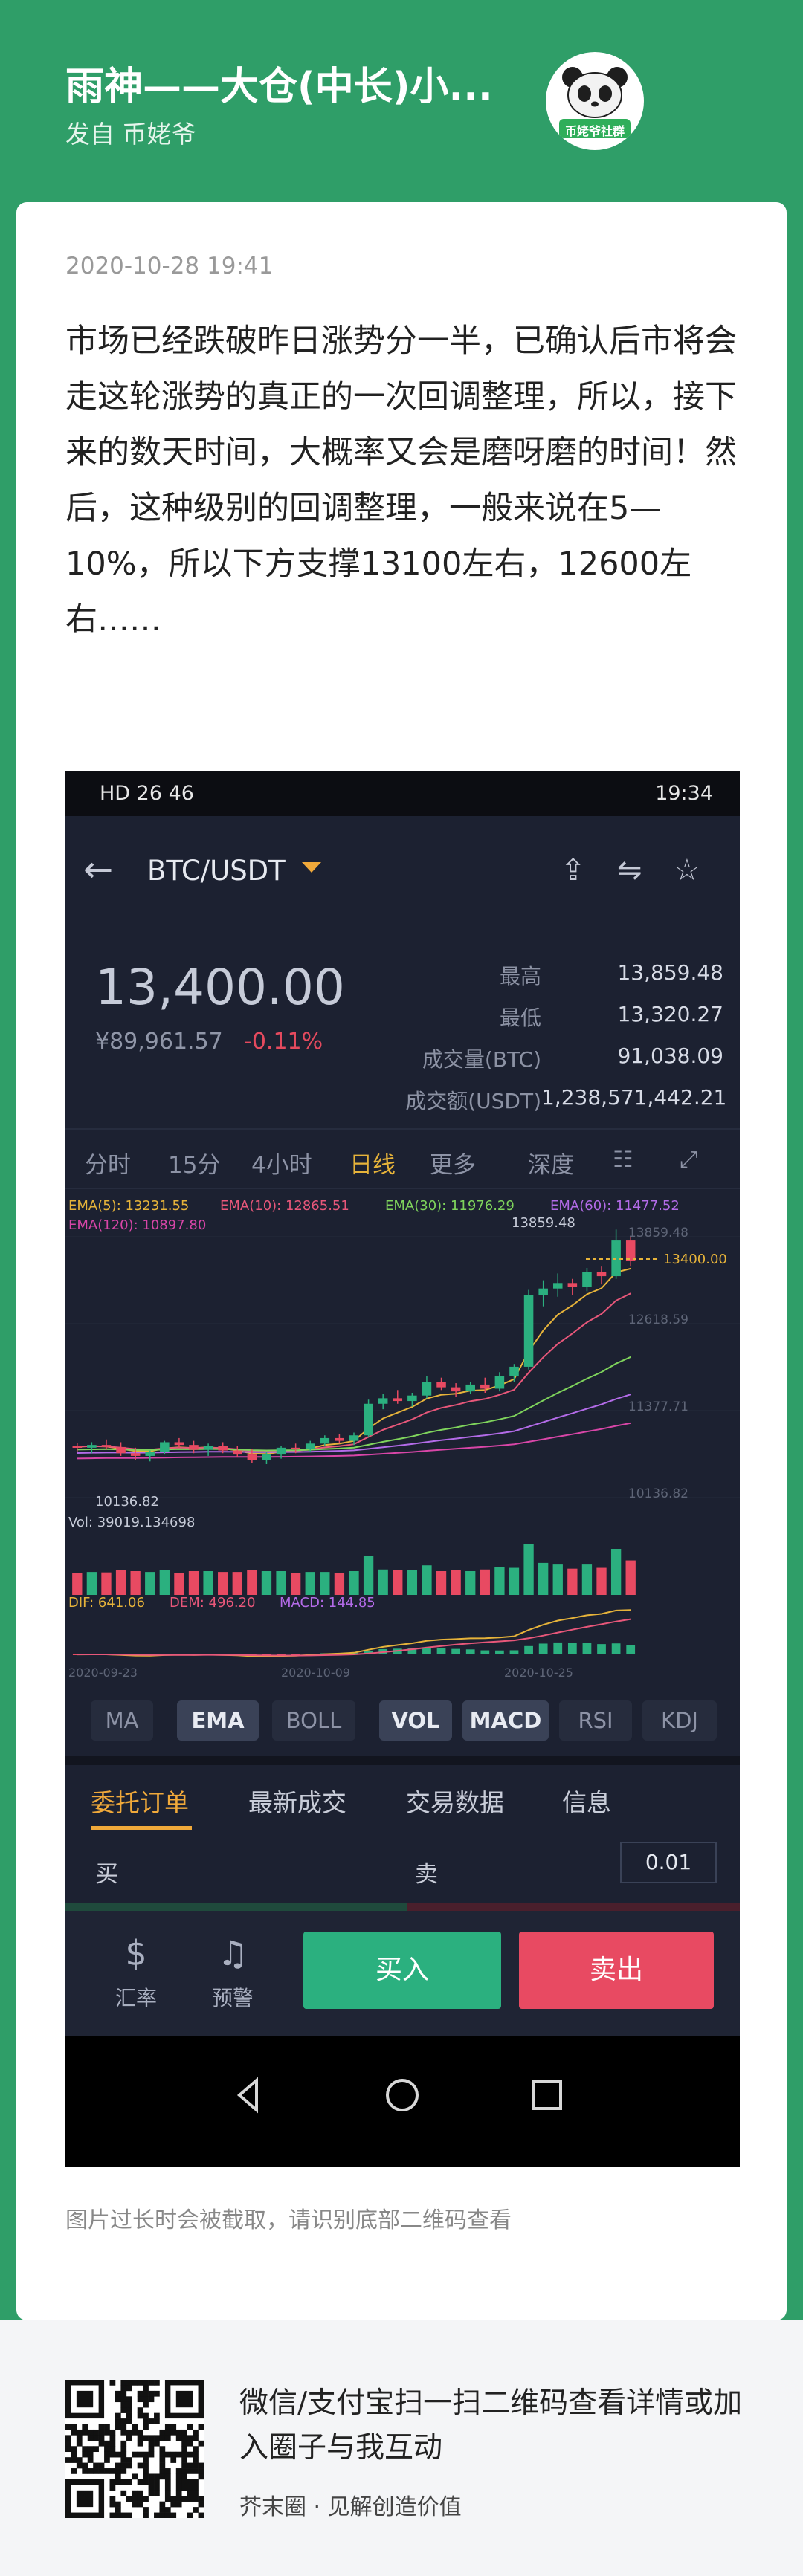  I want to click on tab-latest-trades: 最新成交, so click(297, 1801).